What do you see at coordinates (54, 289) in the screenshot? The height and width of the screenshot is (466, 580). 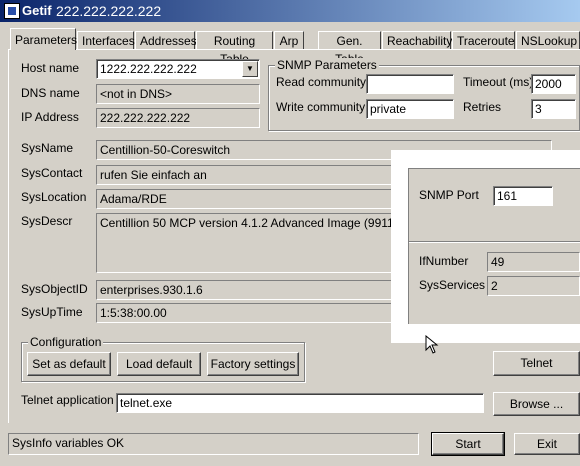 I see `sysobjectid-label: SysObjectID` at bounding box center [54, 289].